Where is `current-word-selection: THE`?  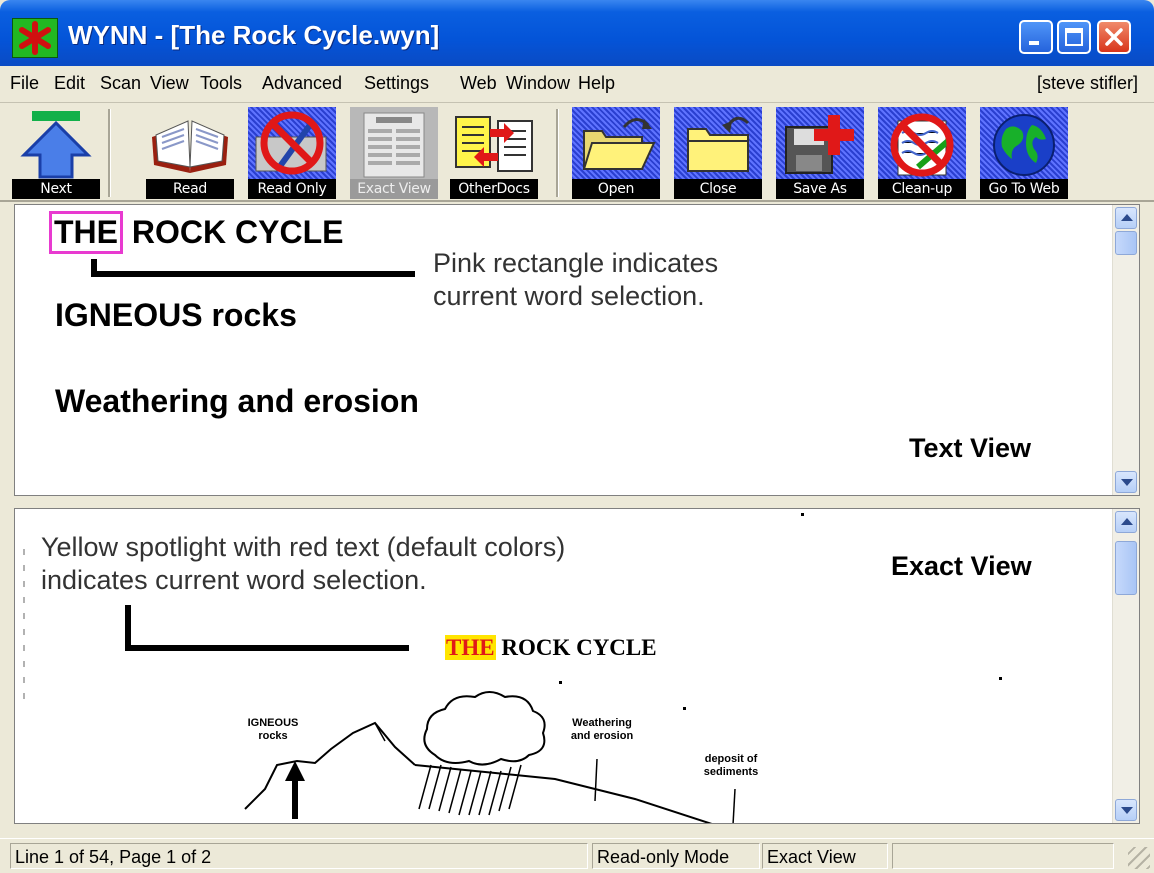
current-word-selection: THE is located at coordinates (86, 232).